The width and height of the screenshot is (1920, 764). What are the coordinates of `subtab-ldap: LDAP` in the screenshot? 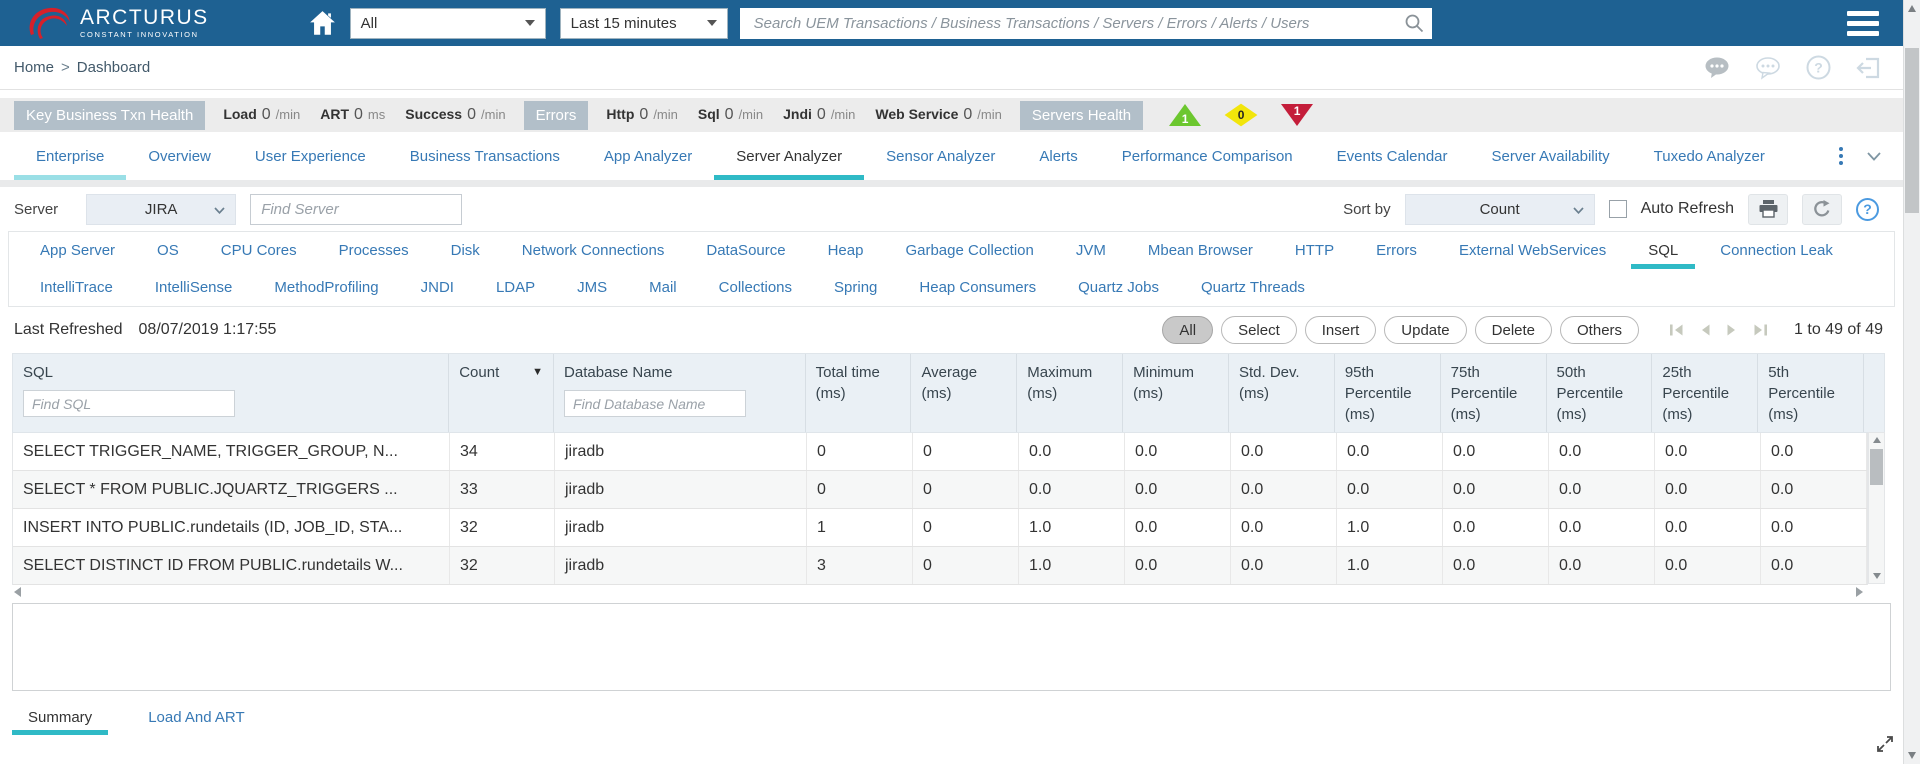 It's located at (515, 287).